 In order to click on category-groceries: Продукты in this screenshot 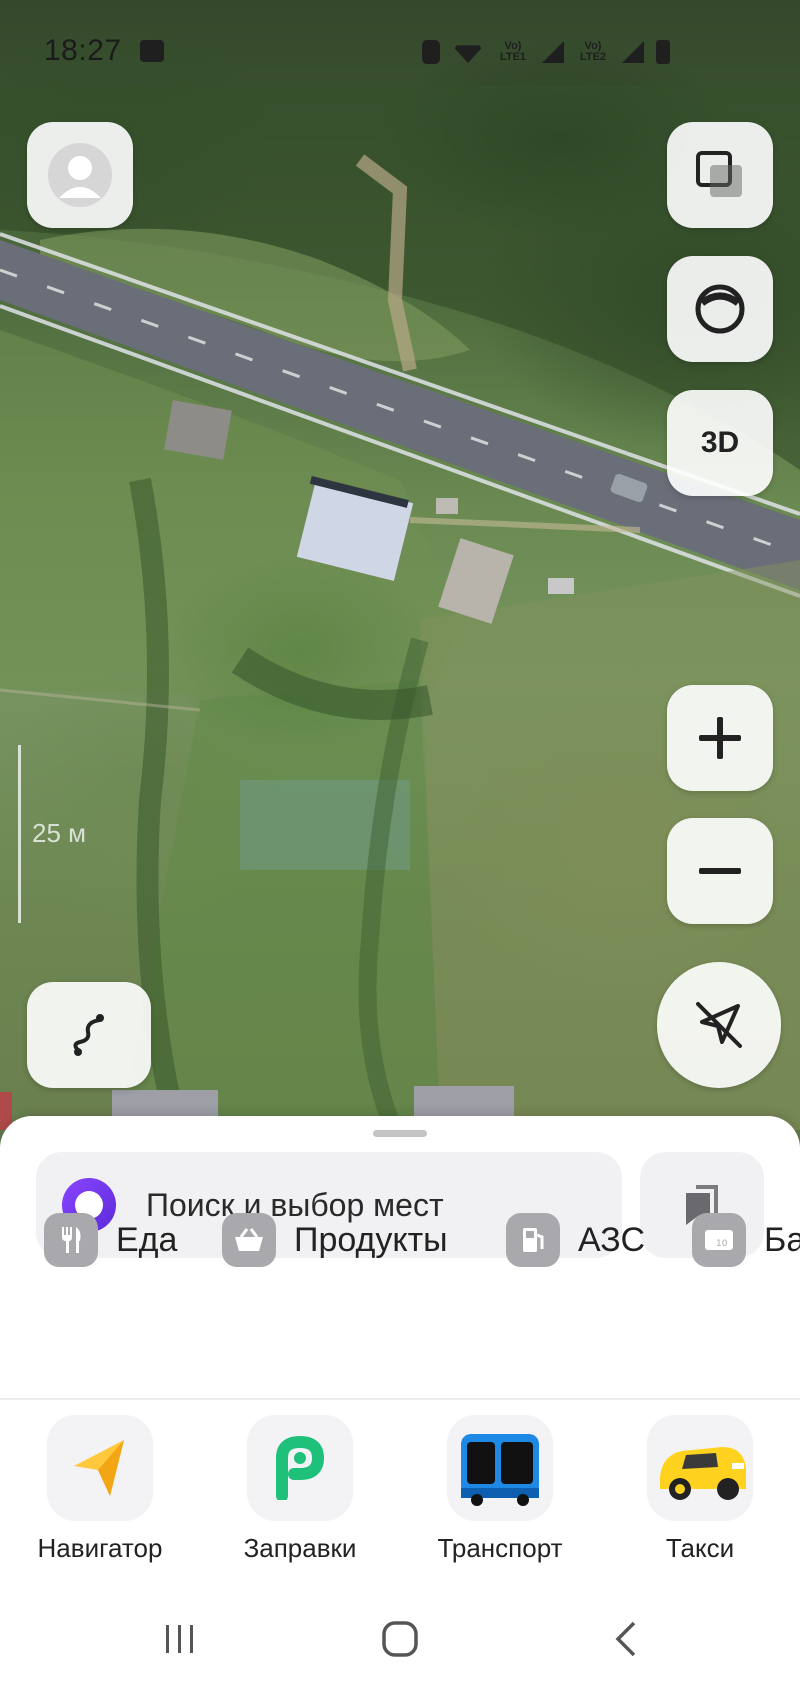, I will do `click(335, 1240)`.